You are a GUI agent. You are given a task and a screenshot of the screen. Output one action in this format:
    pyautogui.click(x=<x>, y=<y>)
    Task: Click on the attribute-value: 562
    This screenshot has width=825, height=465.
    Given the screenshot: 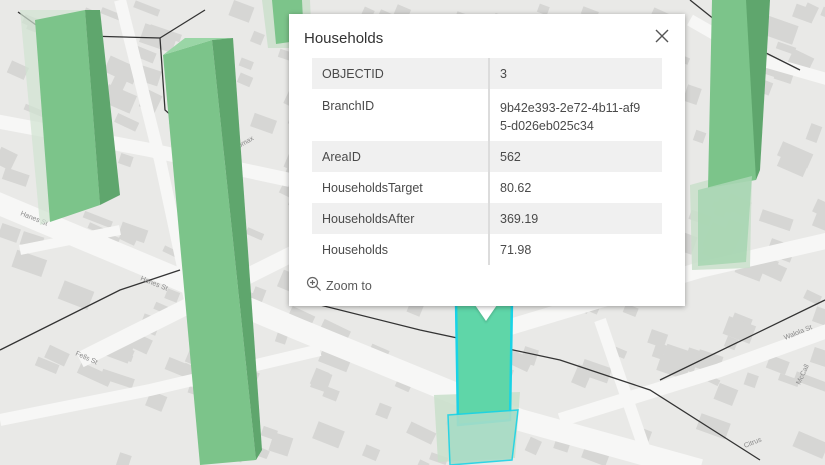 What is the action you would take?
    pyautogui.click(x=510, y=156)
    